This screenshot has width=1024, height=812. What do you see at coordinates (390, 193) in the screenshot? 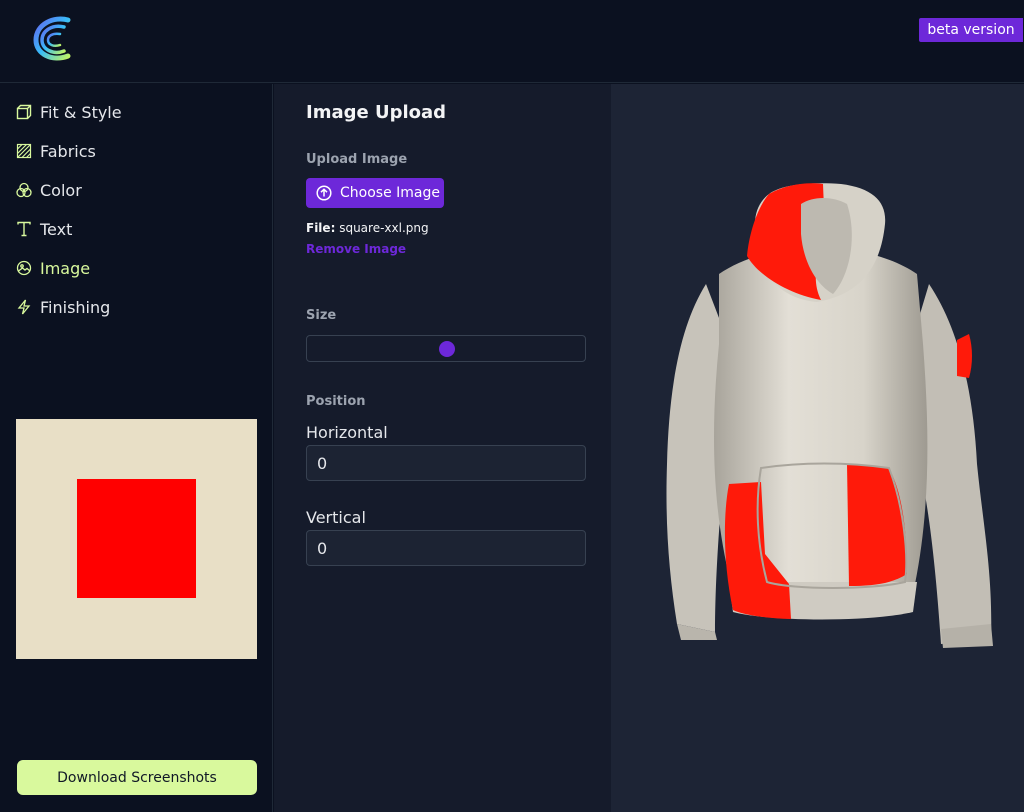
I see `choose-image-label: Choose Image` at bounding box center [390, 193].